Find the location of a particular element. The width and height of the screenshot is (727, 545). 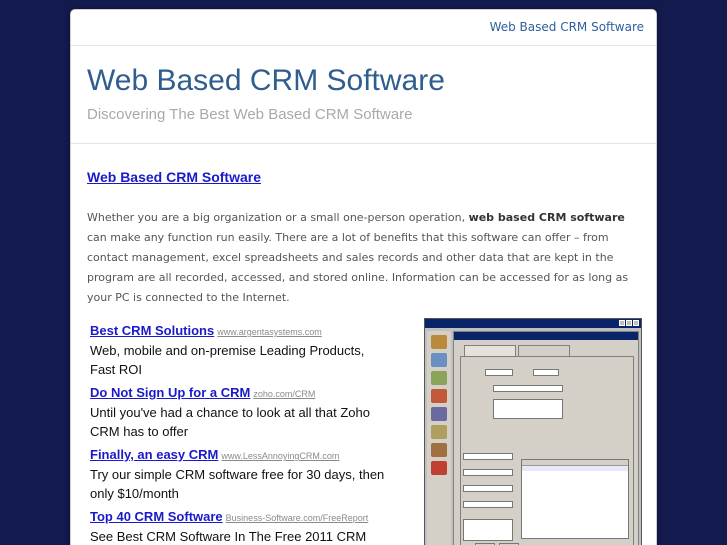

ad-title-link: Do Not Sign Up for a CRM is located at coordinates (170, 392).